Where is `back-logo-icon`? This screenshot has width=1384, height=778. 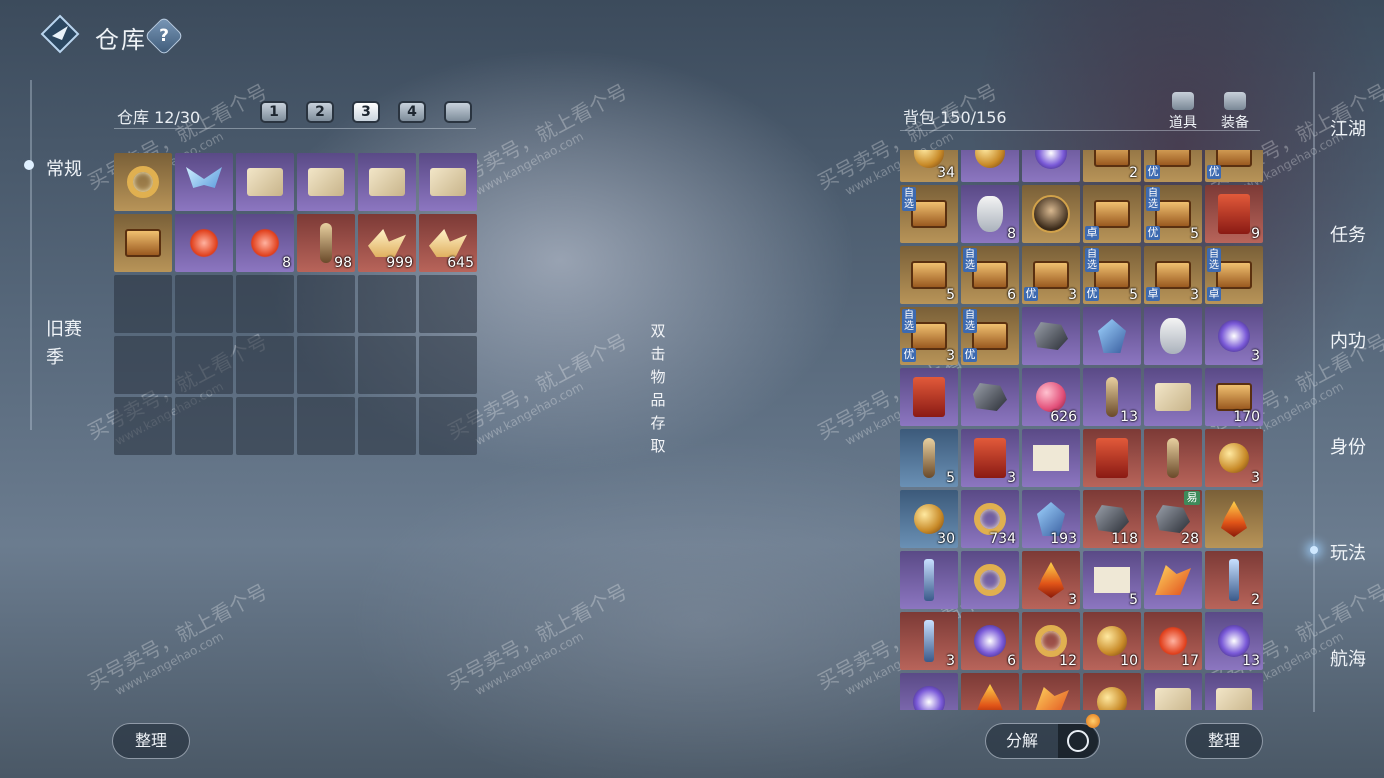 back-logo-icon is located at coordinates (60, 34).